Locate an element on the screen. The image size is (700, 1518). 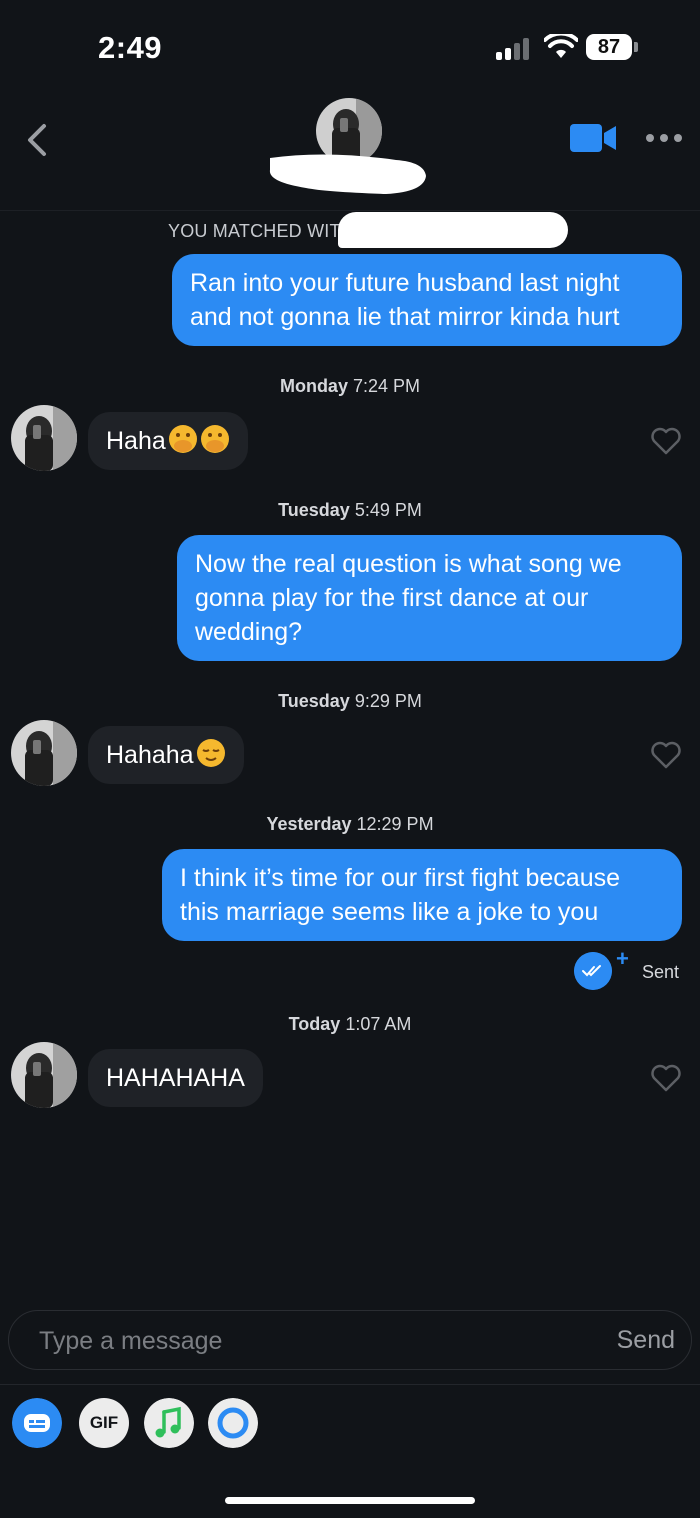
back-button is located at coordinates (37, 140).